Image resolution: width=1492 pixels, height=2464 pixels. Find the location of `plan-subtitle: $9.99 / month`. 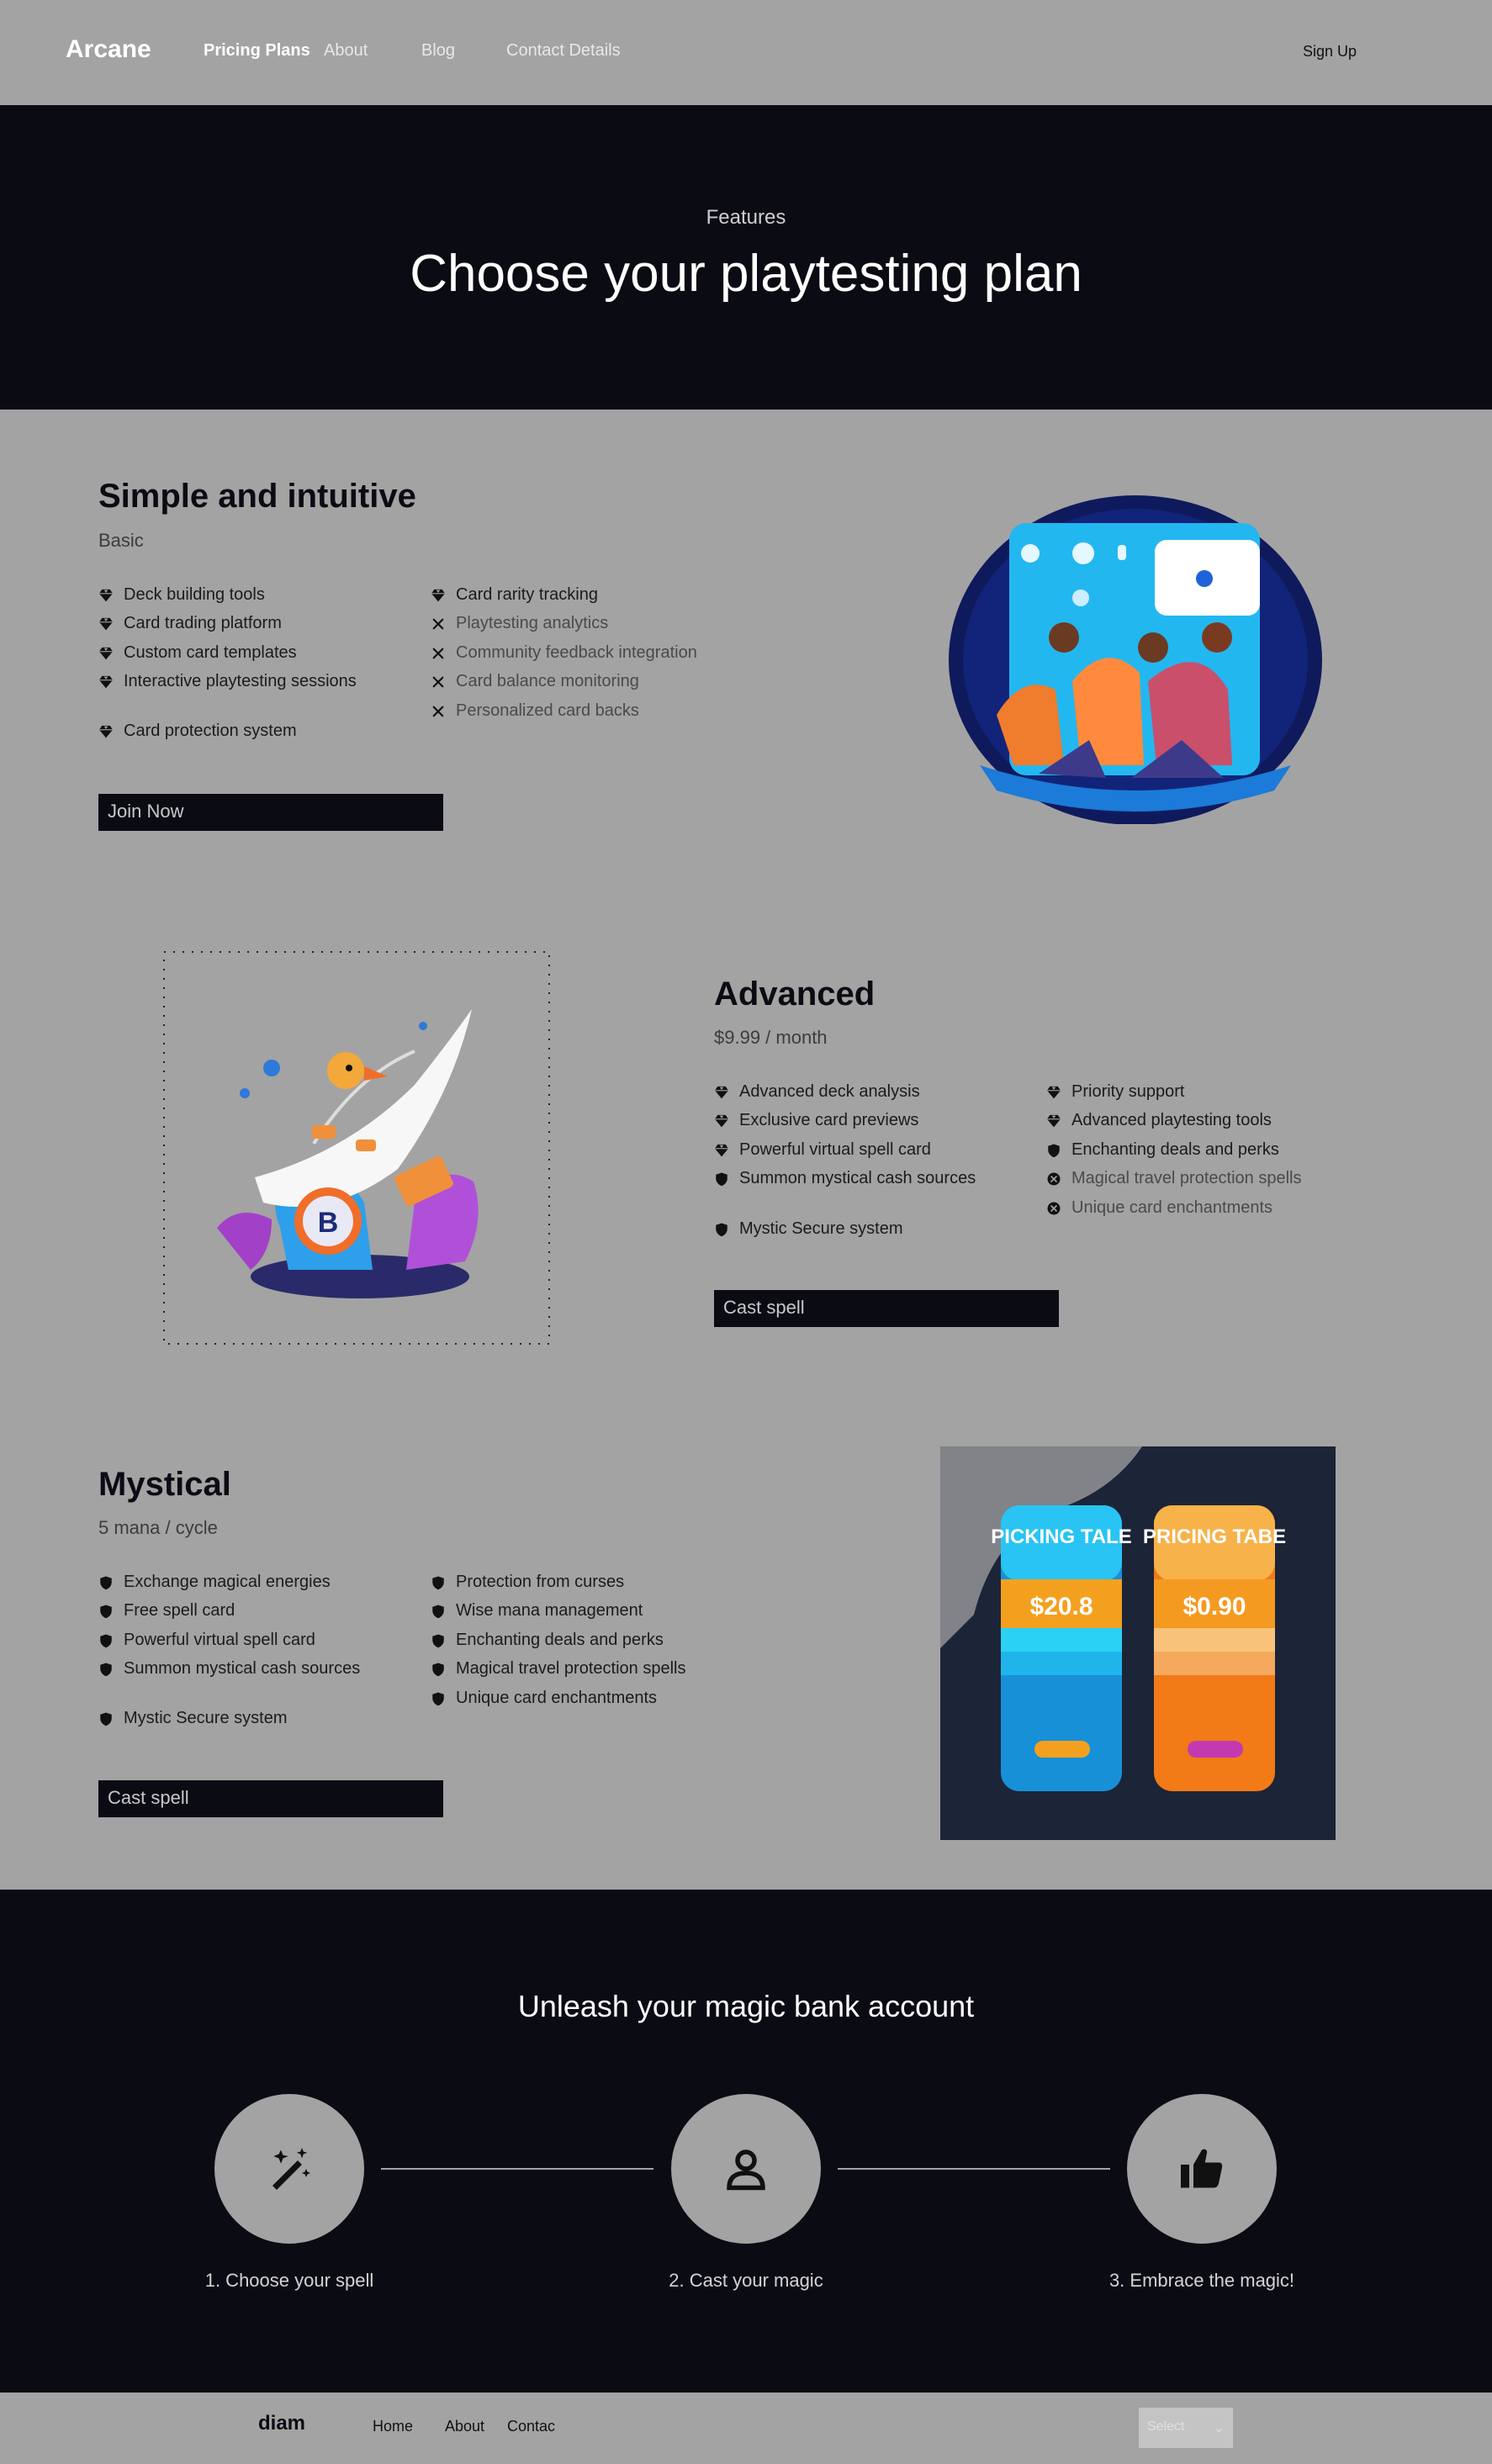

plan-subtitle: $9.99 / month is located at coordinates (771, 1037).